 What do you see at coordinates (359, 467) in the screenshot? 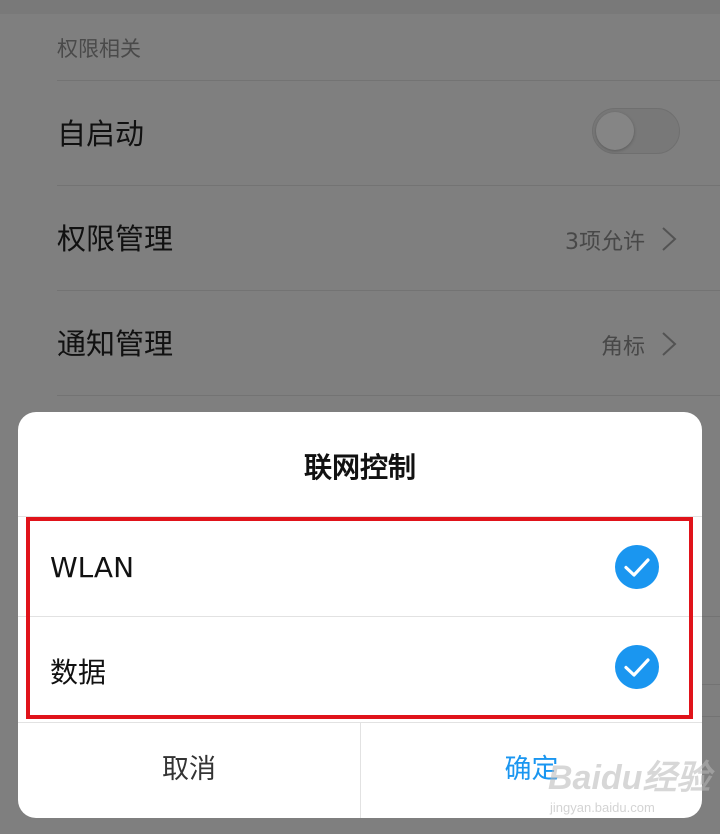
I see `dialog-title: 联网控制` at bounding box center [359, 467].